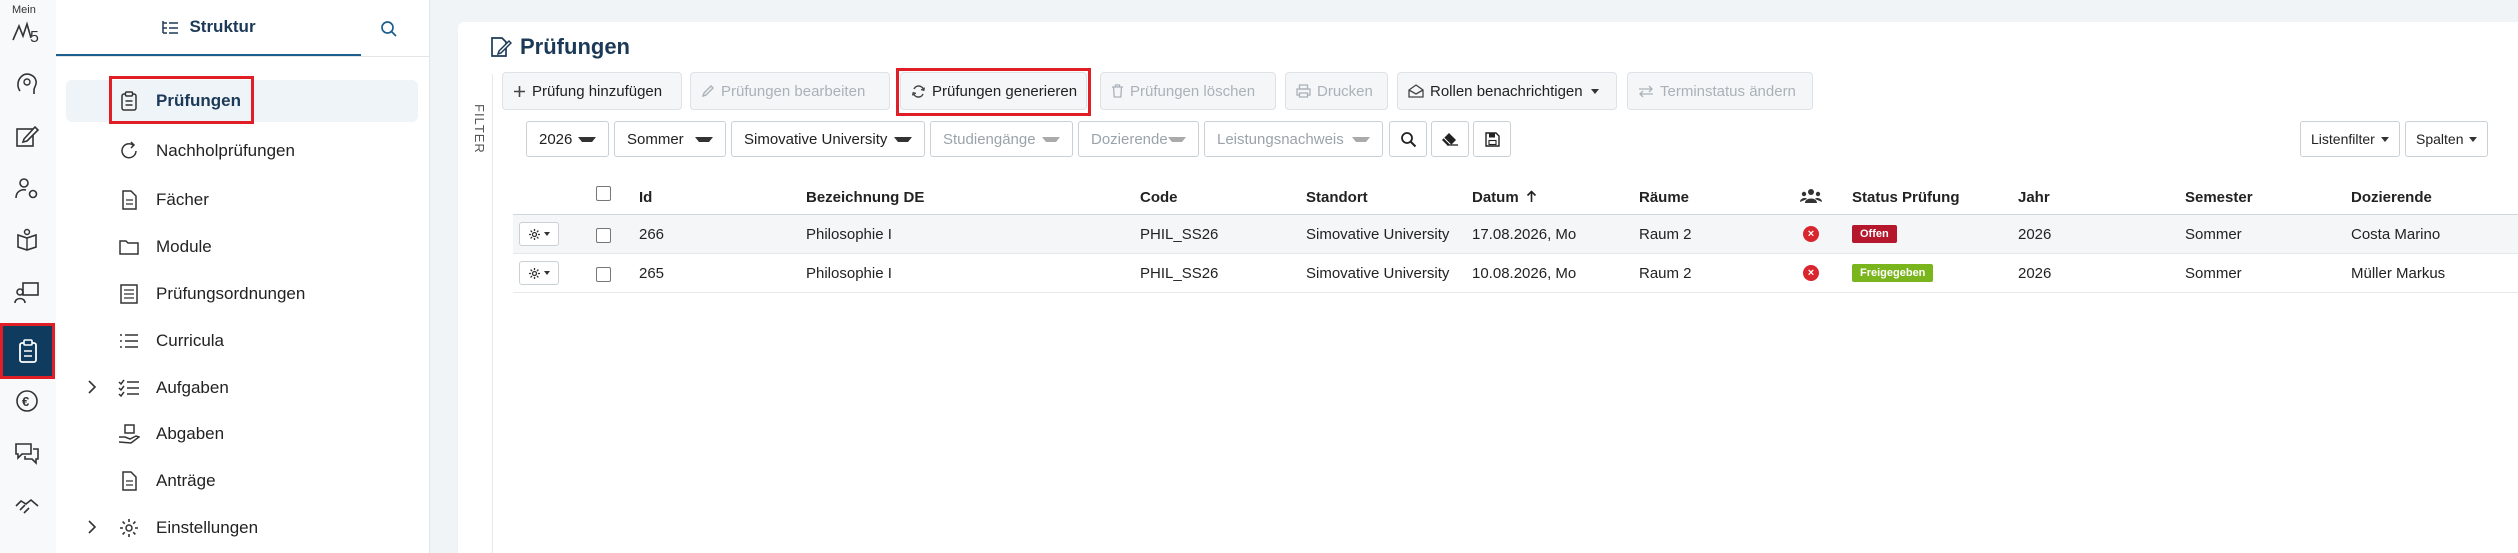  What do you see at coordinates (1531, 196) in the screenshot?
I see `sort-ascending-icon` at bounding box center [1531, 196].